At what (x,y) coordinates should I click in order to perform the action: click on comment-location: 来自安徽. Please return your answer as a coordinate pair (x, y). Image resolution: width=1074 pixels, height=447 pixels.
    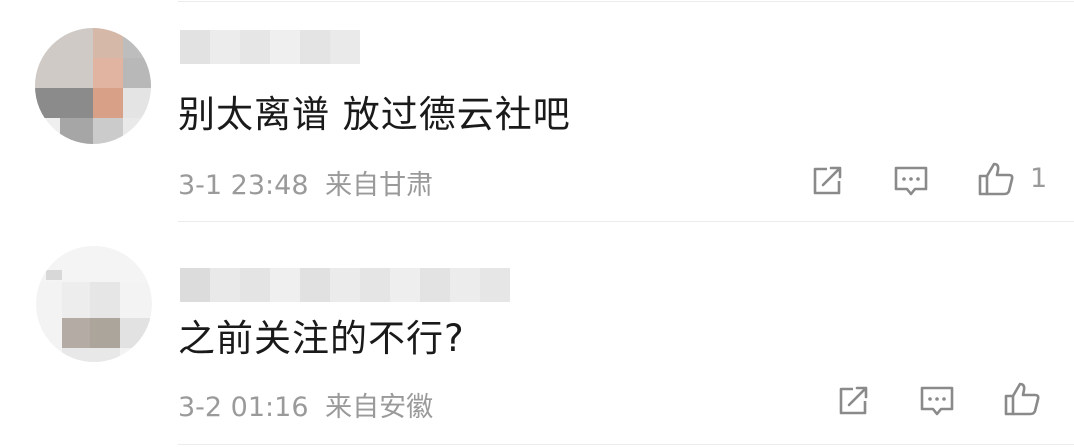
    Looking at the image, I should click on (379, 407).